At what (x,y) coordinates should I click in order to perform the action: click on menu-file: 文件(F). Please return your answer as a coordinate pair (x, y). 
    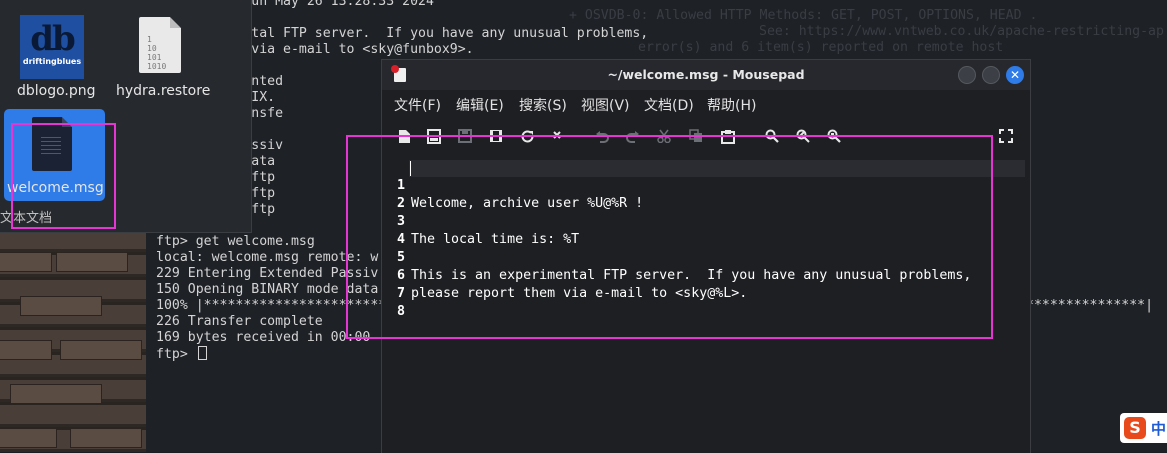
    Looking at the image, I should click on (417, 105).